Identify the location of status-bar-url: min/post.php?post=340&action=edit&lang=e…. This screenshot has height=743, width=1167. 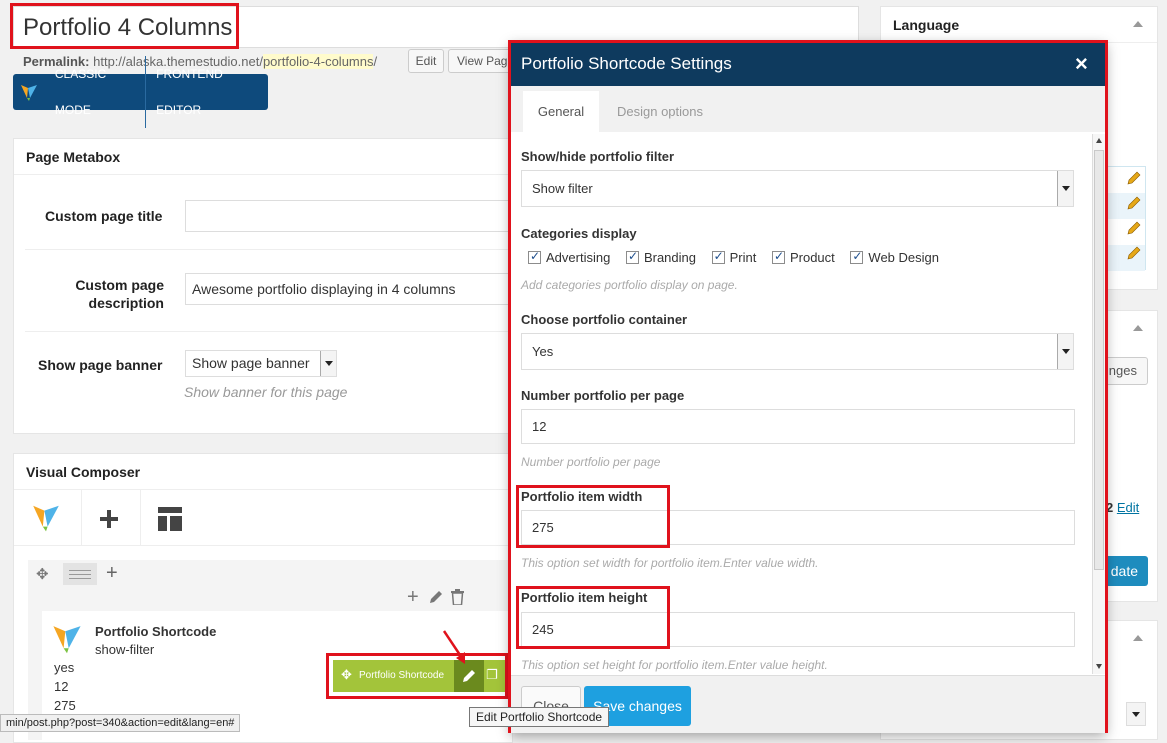
(120, 723).